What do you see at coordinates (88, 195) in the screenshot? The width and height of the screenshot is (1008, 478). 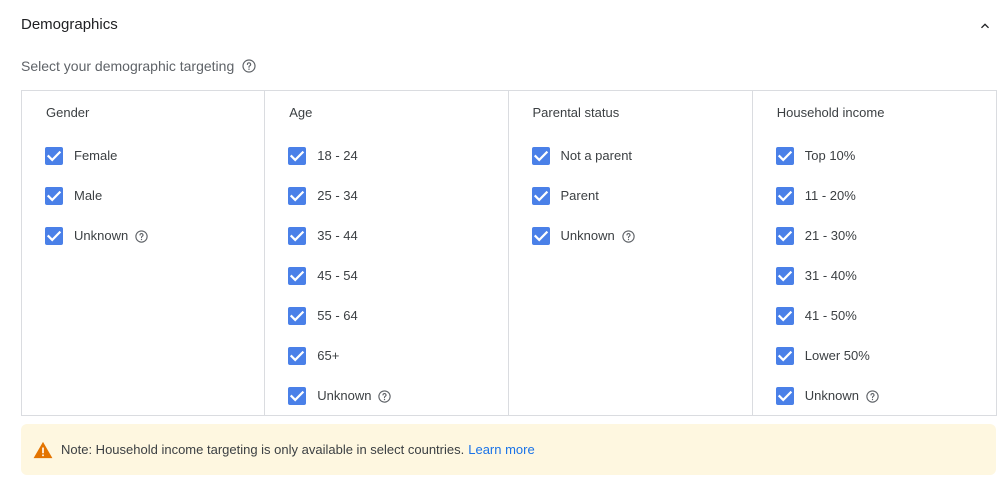 I see `option-label: Male` at bounding box center [88, 195].